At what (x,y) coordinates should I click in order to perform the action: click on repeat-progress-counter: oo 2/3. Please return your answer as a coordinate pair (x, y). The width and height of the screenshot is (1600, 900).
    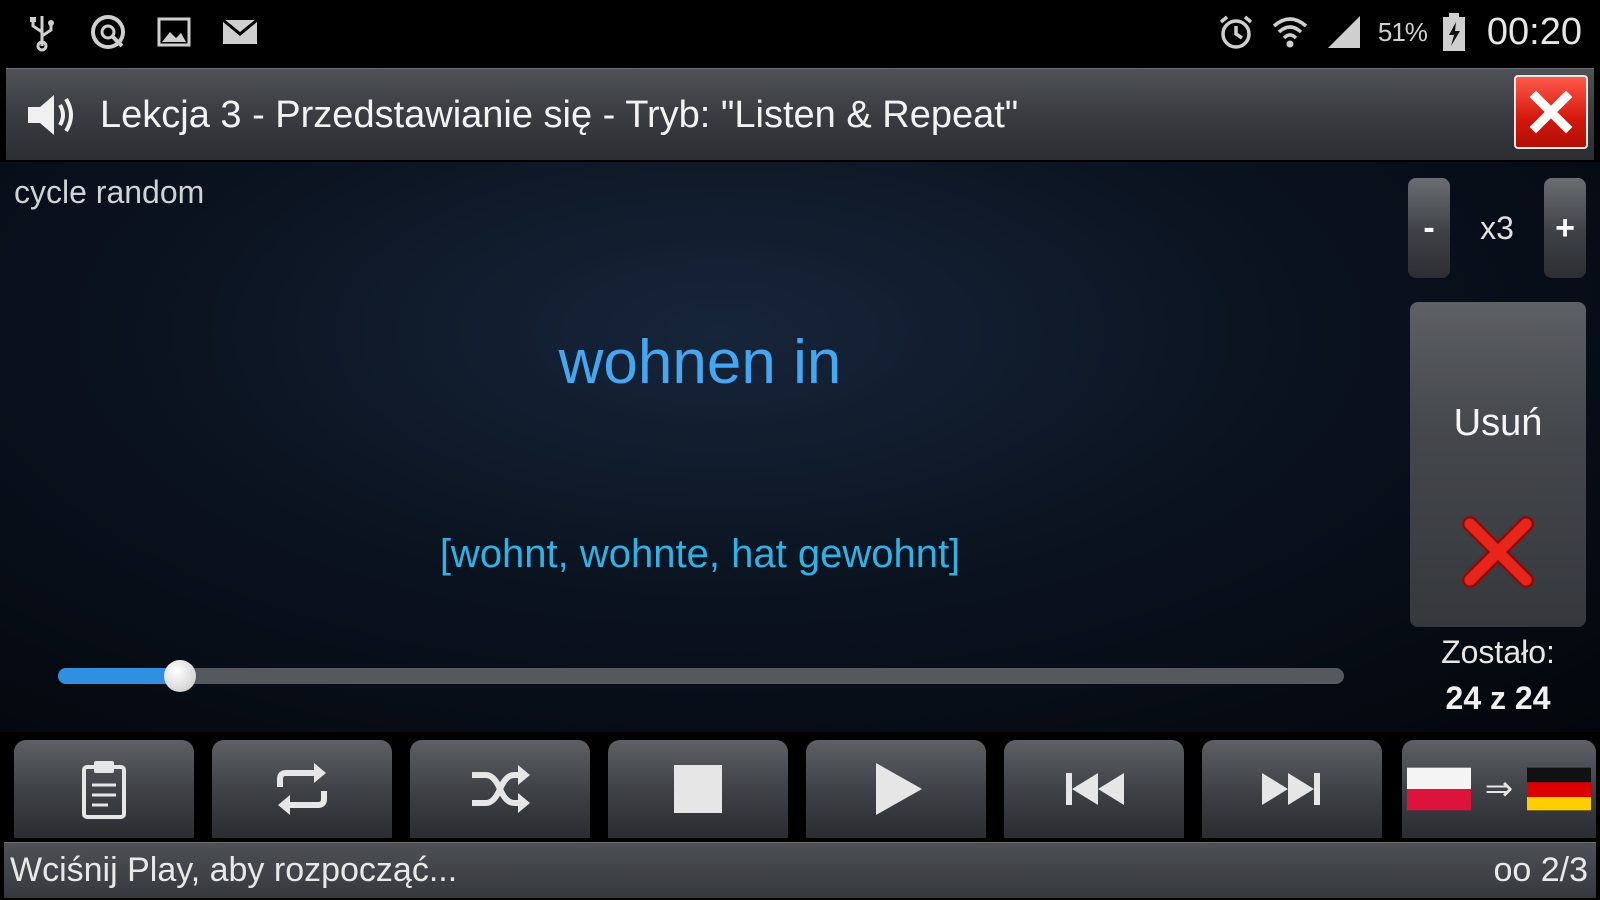
    Looking at the image, I should click on (1540, 870).